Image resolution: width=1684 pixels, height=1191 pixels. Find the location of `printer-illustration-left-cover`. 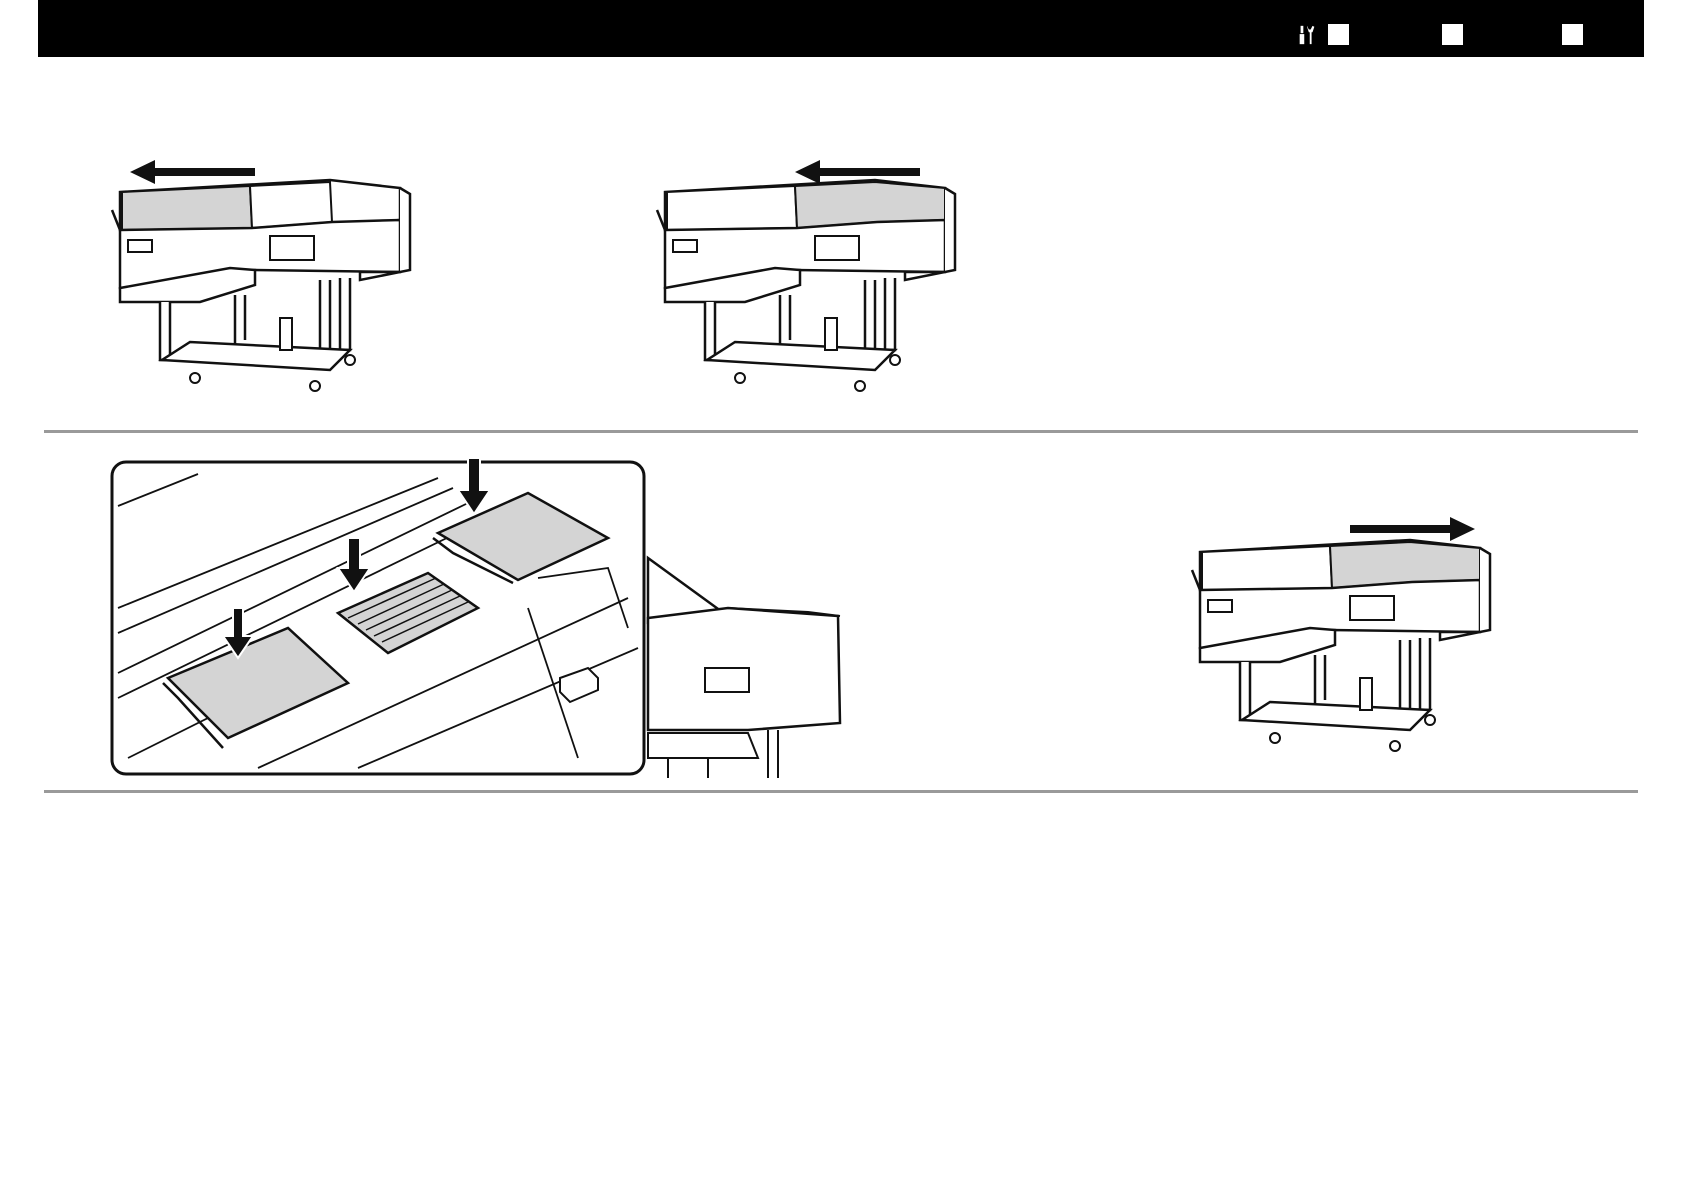

printer-illustration-left-cover is located at coordinates (265, 285).